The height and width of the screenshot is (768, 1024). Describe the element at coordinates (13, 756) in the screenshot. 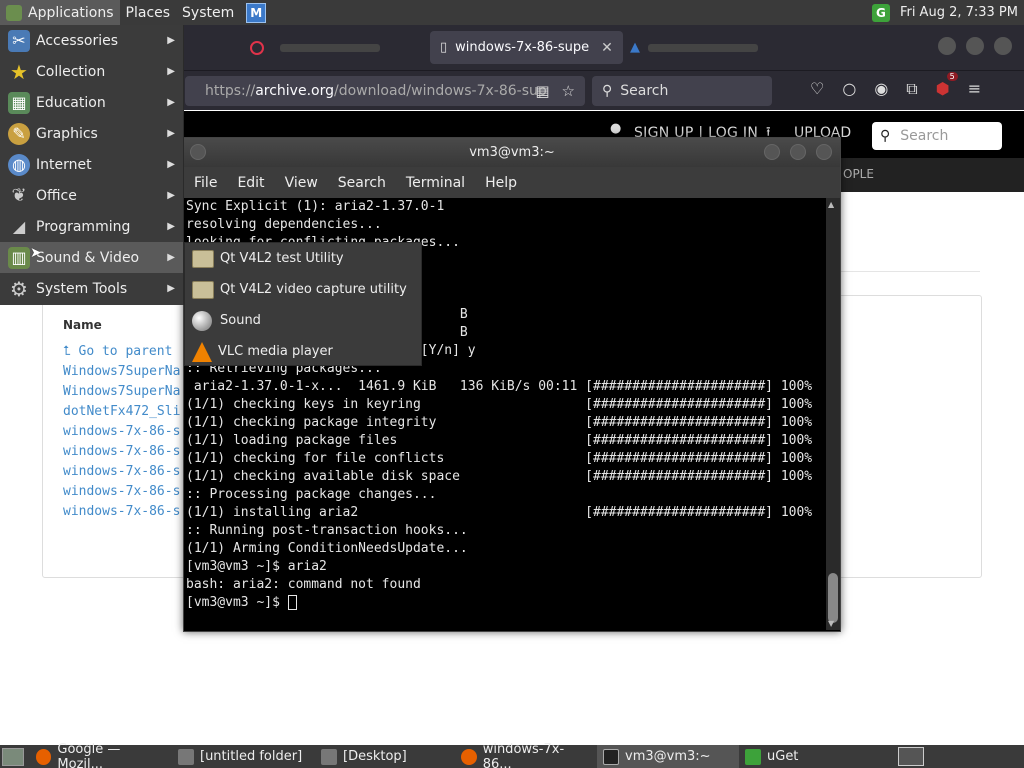

I see `show-desktop-icon` at that location.